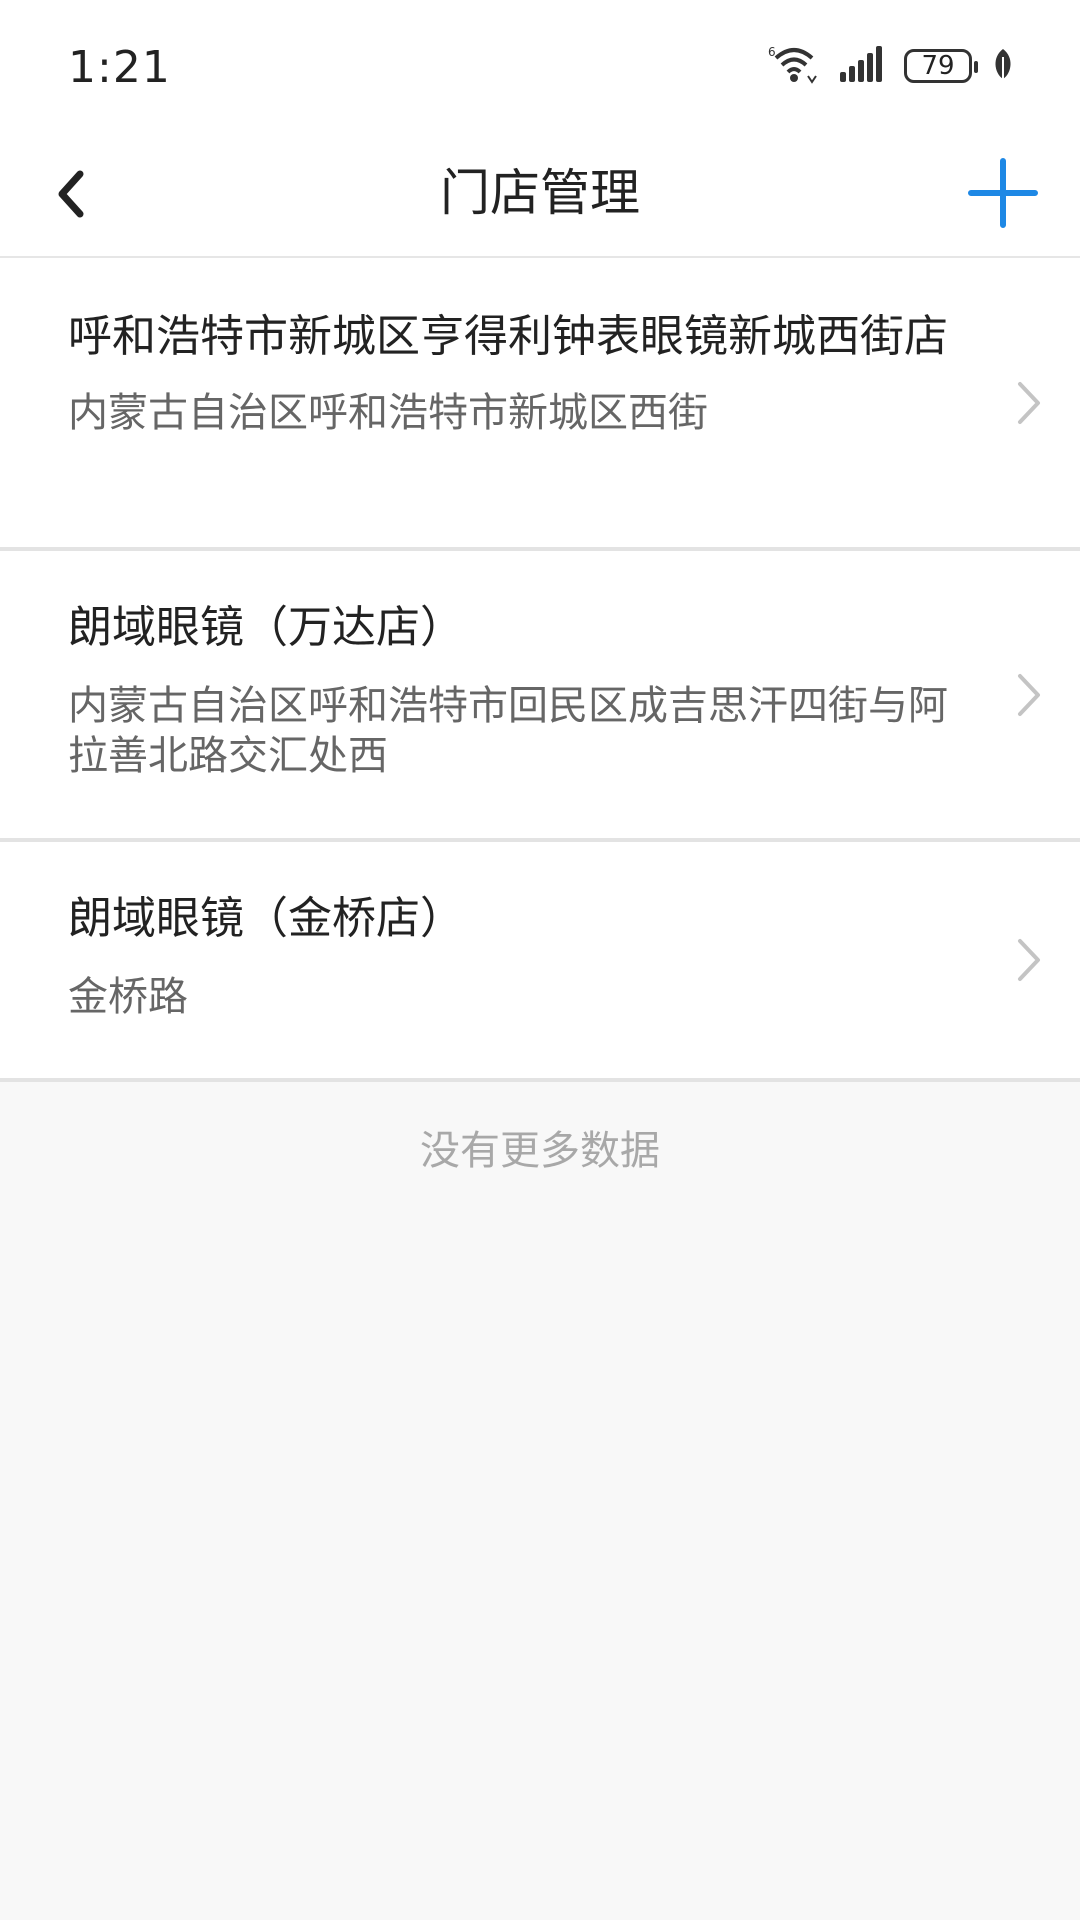 The height and width of the screenshot is (1920, 1080). Describe the element at coordinates (266, 627) in the screenshot. I see `store-name: 朗域眼镜（万达店）` at that location.